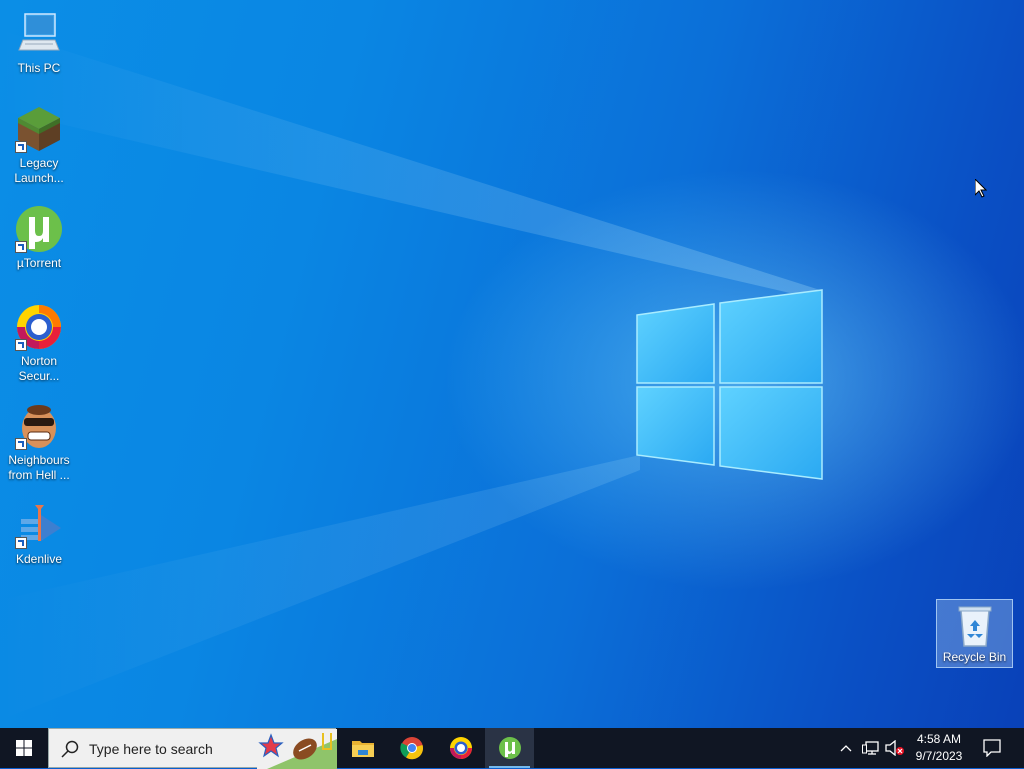 This screenshot has height=769, width=1024. I want to click on notification-icon, so click(992, 748).